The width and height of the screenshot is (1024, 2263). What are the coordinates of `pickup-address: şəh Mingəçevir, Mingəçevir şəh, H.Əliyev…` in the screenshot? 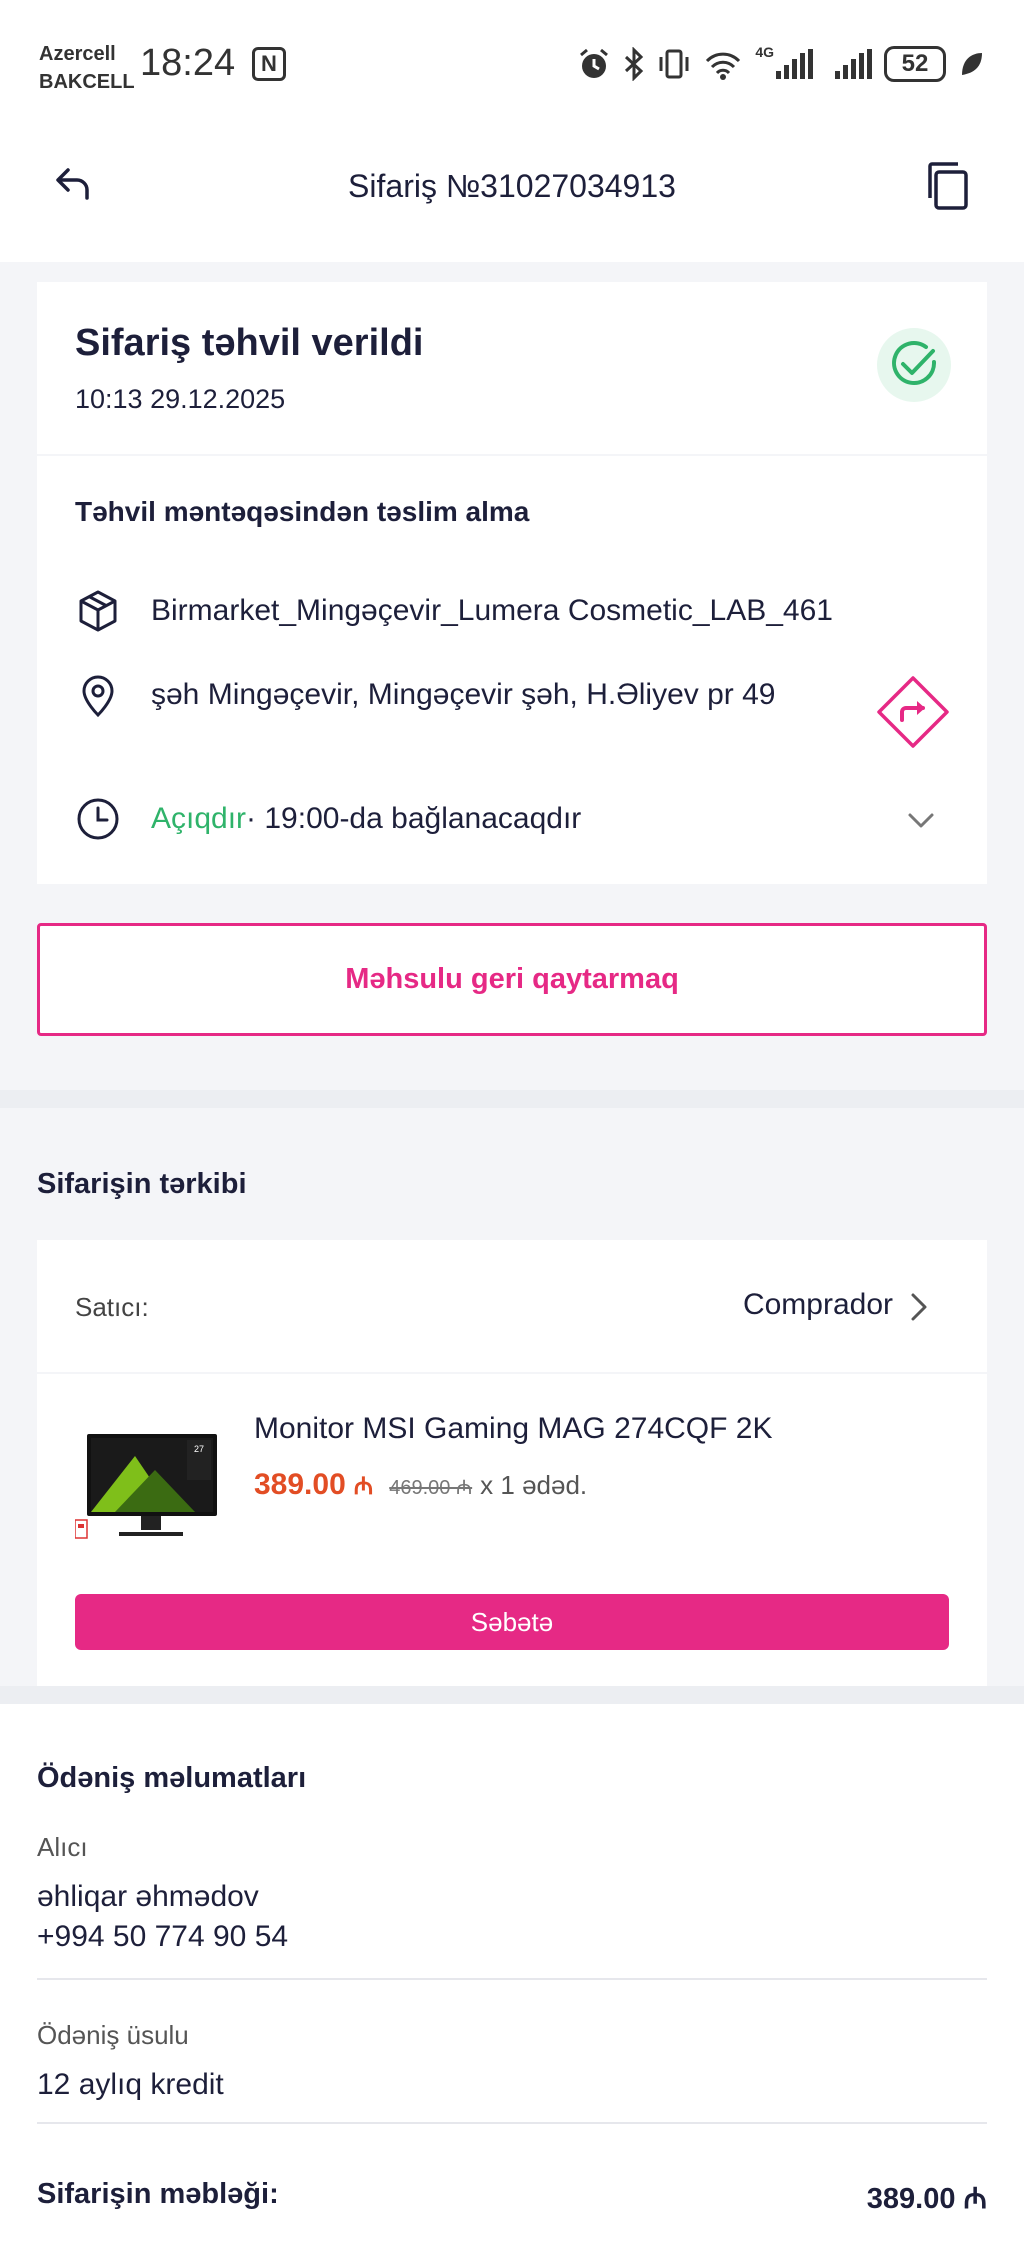 It's located at (463, 694).